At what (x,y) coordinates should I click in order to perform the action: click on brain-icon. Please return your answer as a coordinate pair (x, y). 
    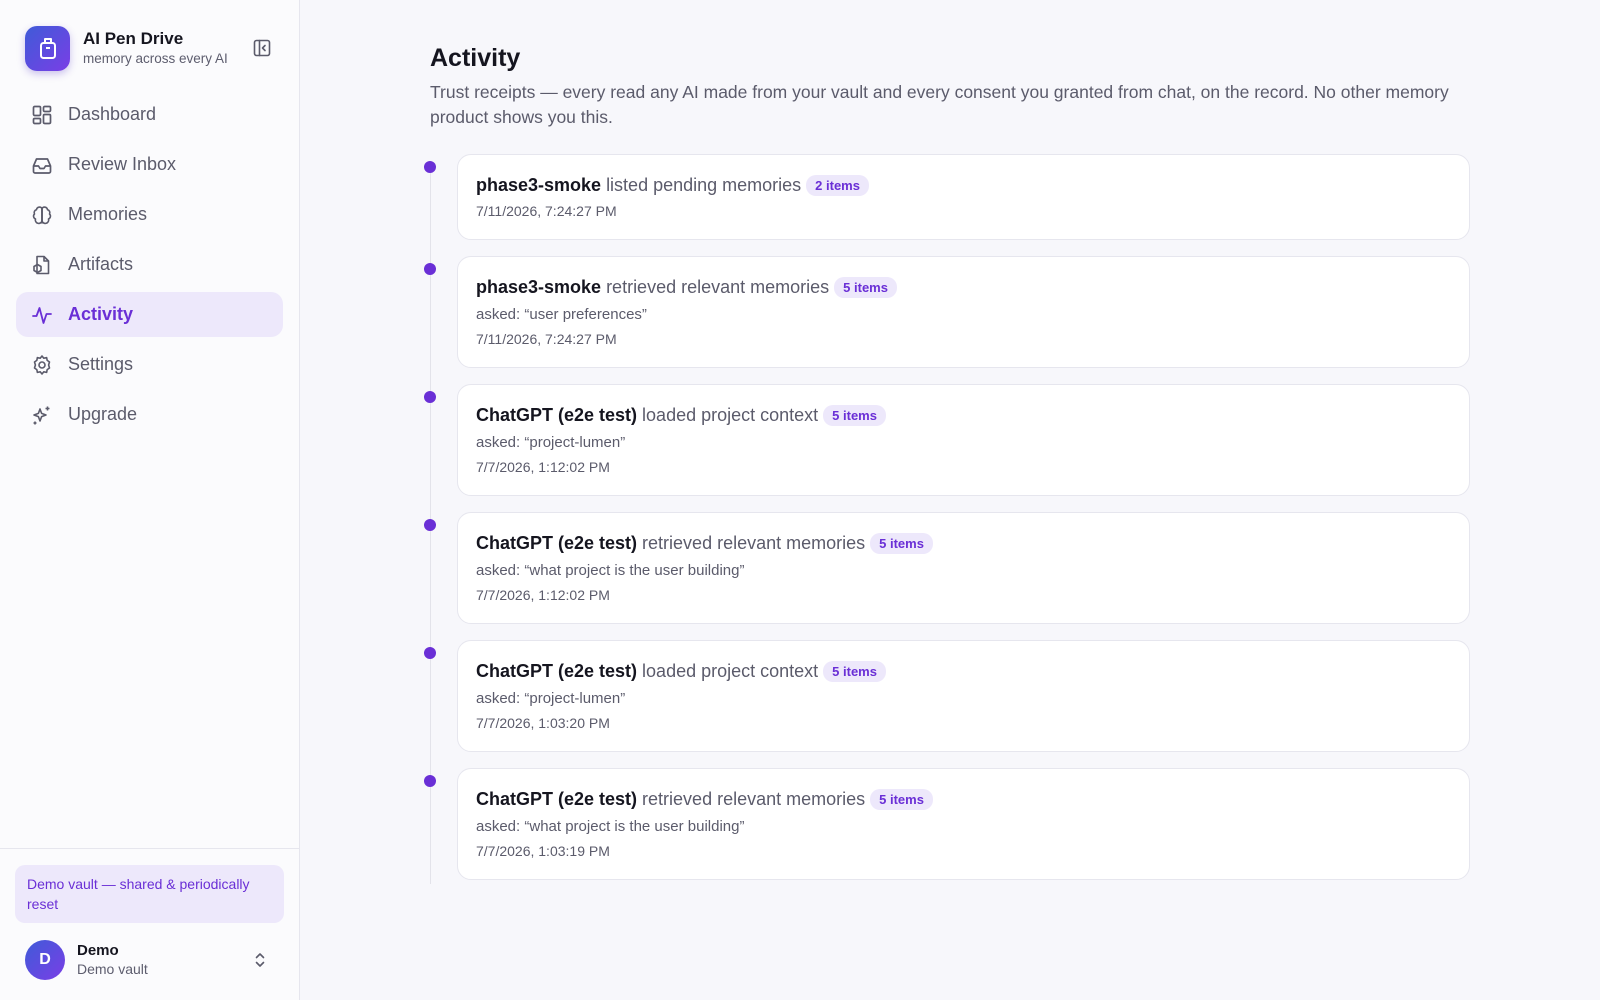
    Looking at the image, I should click on (42, 215).